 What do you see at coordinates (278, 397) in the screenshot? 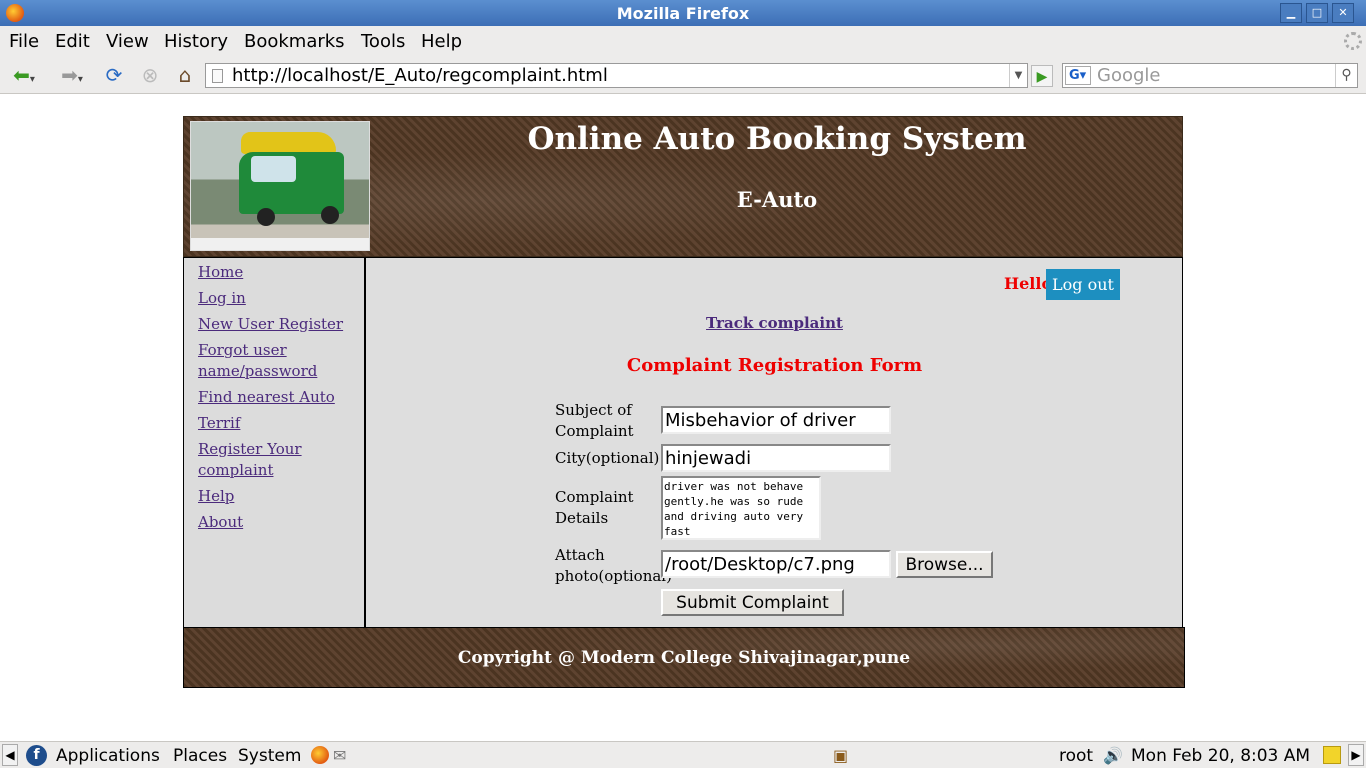
I see `nav-find-nearest-auto: Find nearest Auto` at bounding box center [278, 397].